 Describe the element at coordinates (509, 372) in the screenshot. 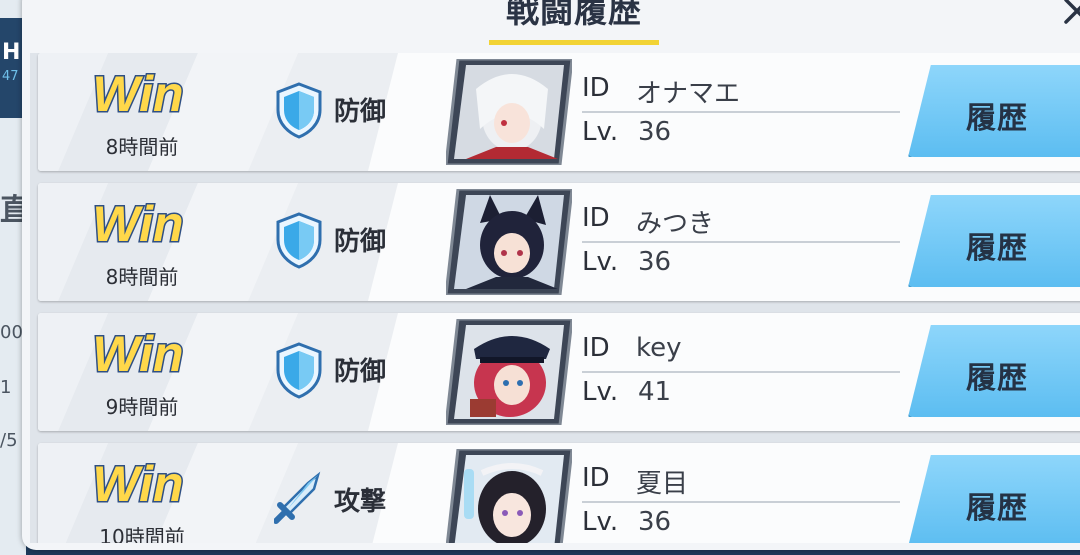

I see `avatar-red-hair-cap` at that location.